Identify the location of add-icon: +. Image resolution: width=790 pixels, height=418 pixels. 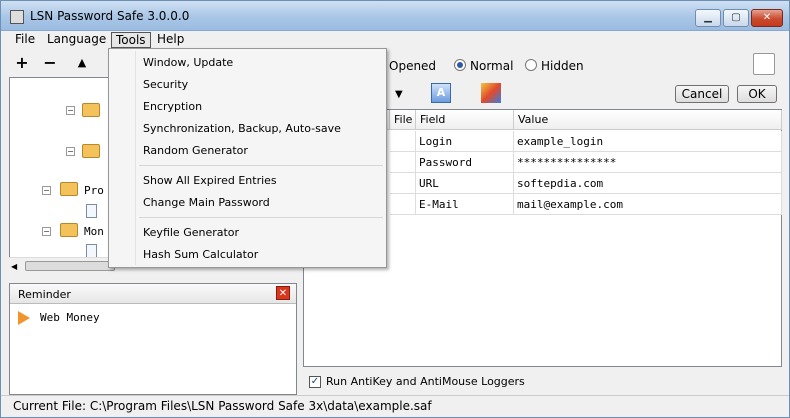
(22, 63).